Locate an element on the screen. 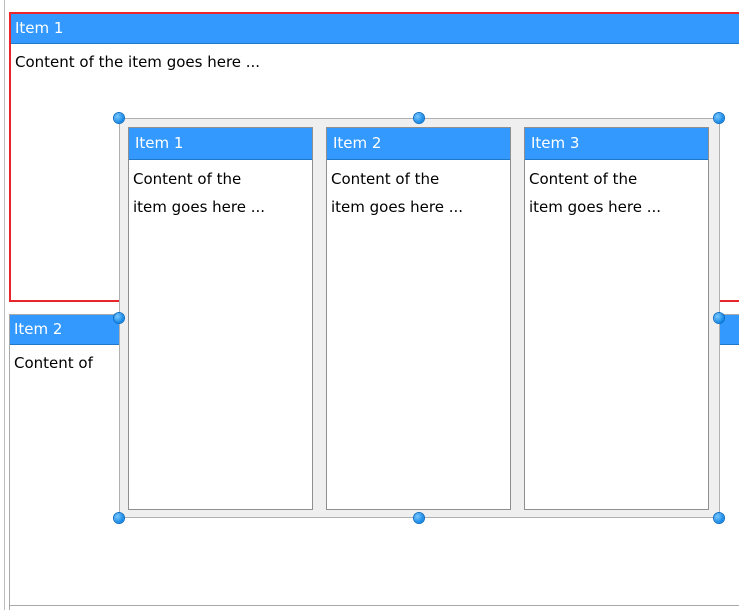  outer-item-2-bottom-border is located at coordinates (374, 605).